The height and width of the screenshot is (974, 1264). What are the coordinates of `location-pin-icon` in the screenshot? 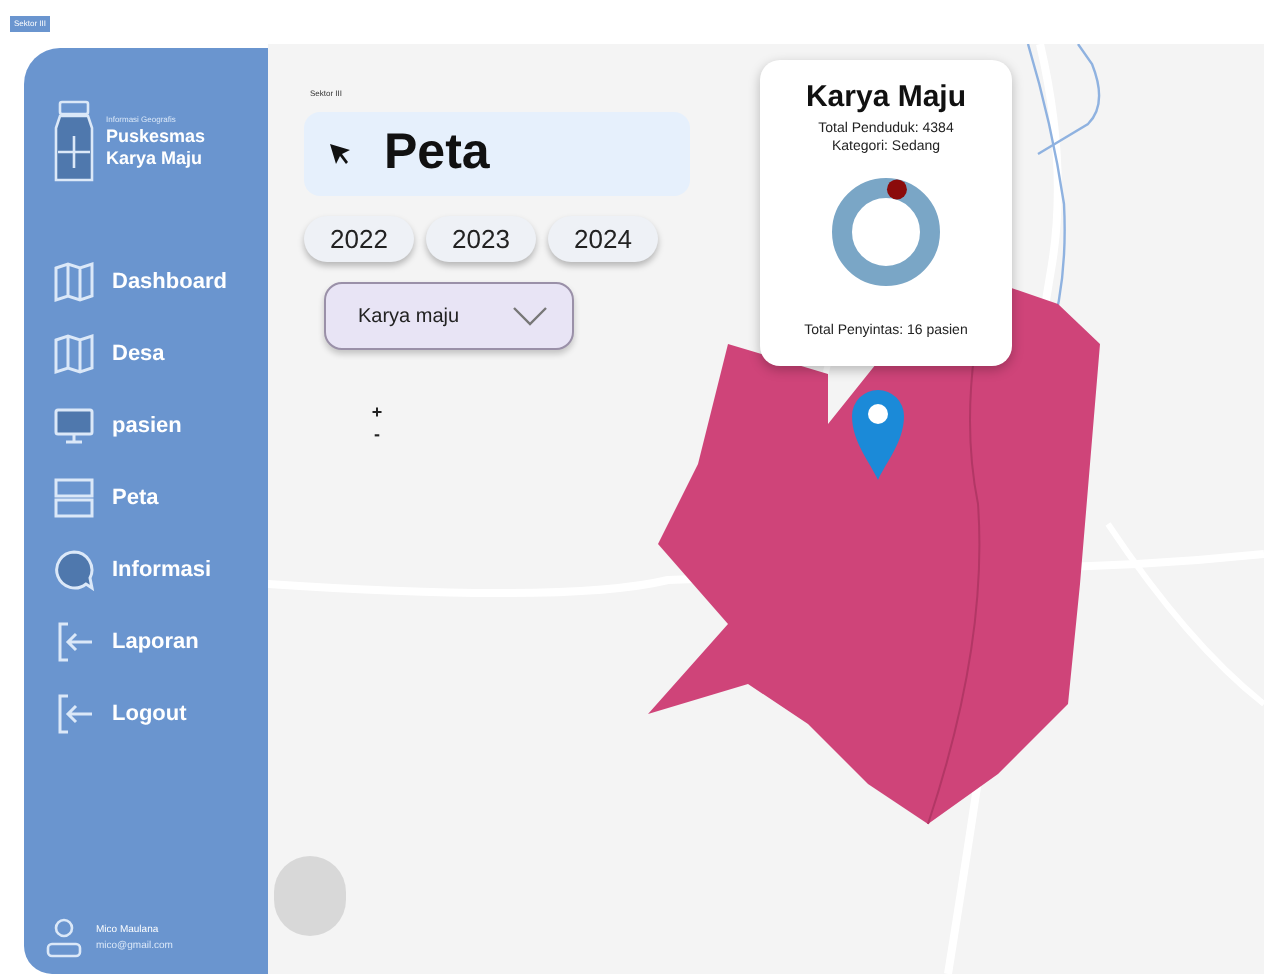 It's located at (878, 434).